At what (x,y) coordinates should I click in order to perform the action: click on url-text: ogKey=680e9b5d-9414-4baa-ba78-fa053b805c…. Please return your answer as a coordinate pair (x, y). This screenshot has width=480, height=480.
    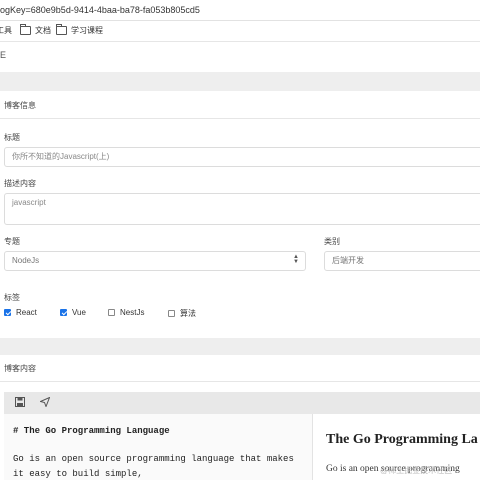
    Looking at the image, I should click on (100, 10).